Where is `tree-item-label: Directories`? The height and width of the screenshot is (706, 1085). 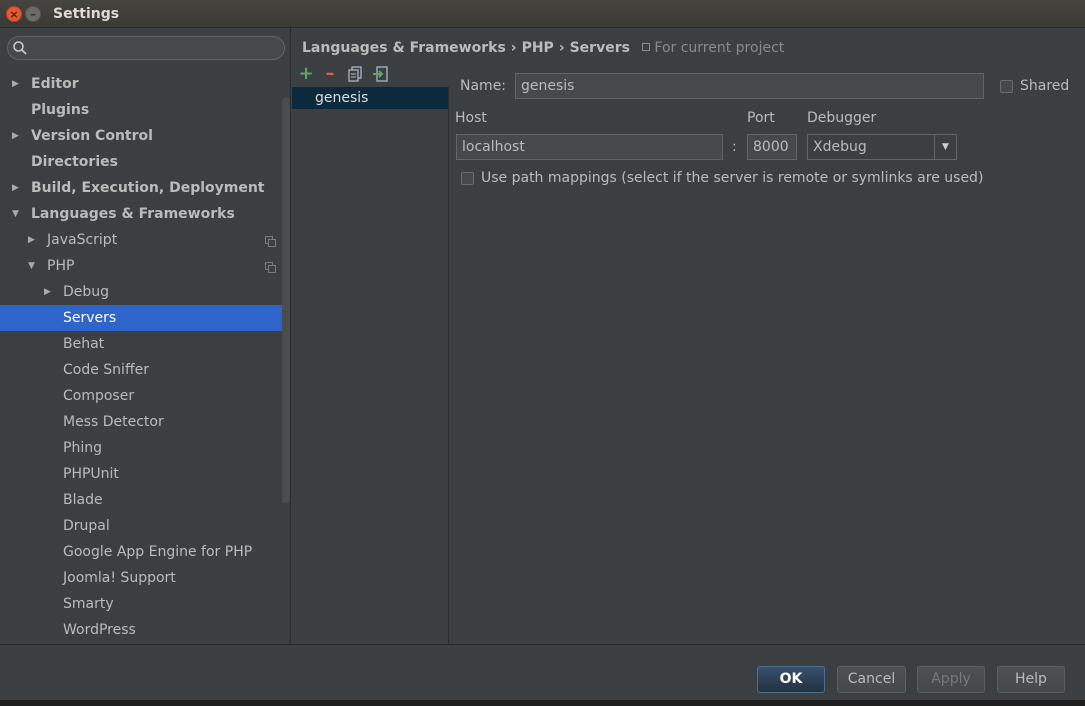
tree-item-label: Directories is located at coordinates (74, 162).